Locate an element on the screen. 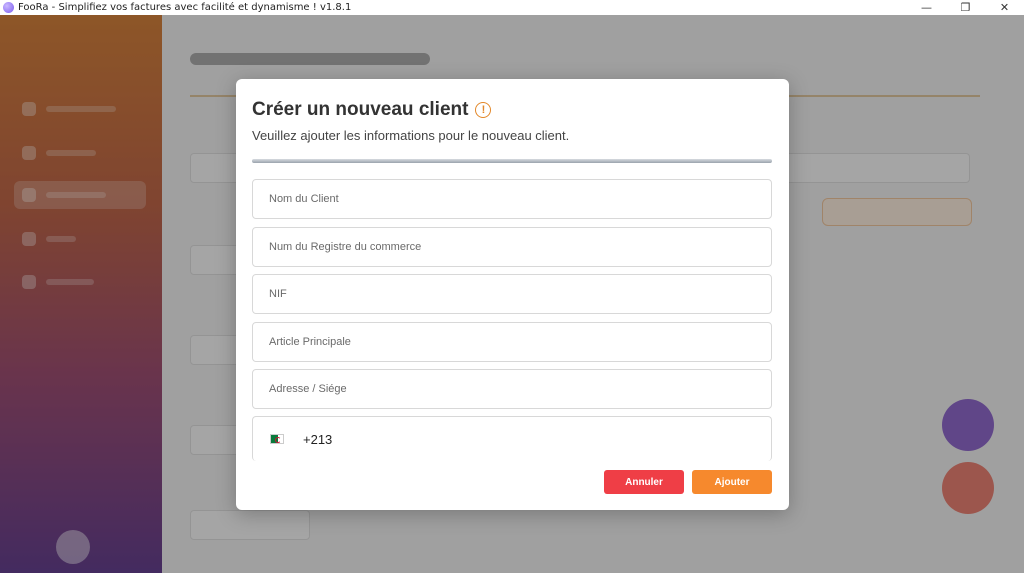 The height and width of the screenshot is (573, 1024). phone-input is located at coordinates (555, 439).